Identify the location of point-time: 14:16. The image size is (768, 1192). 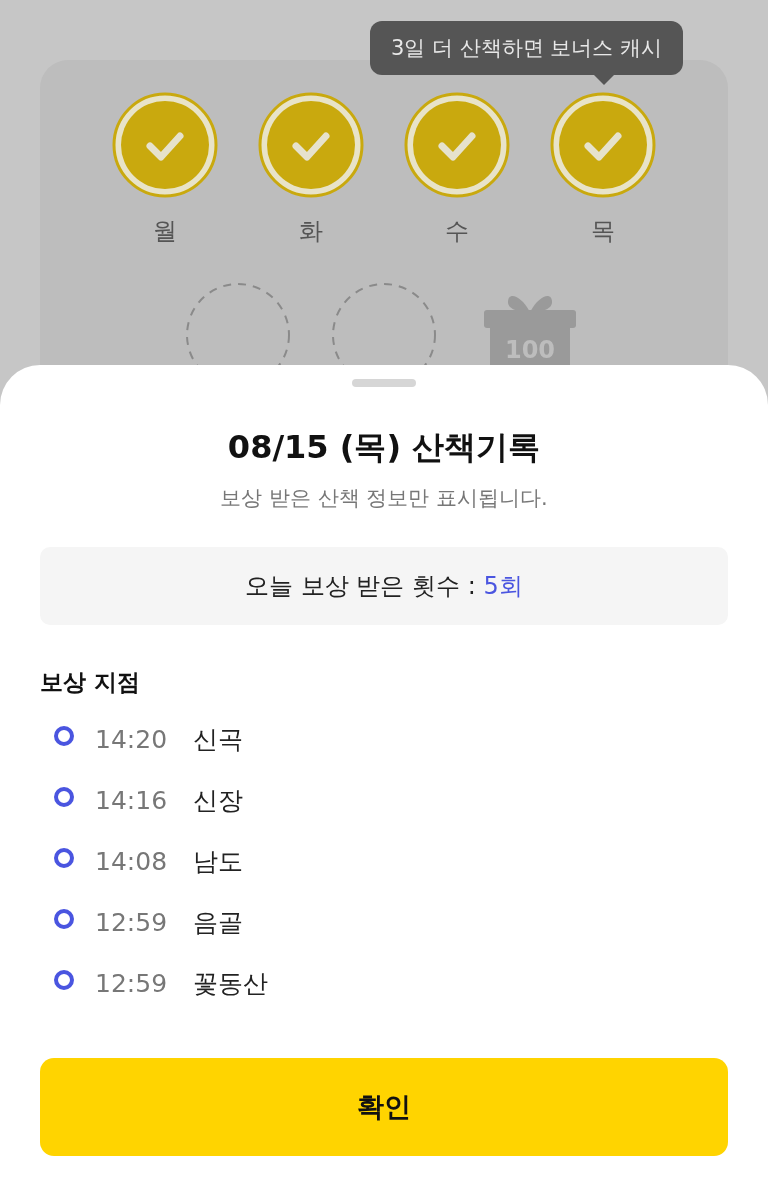
(132, 800).